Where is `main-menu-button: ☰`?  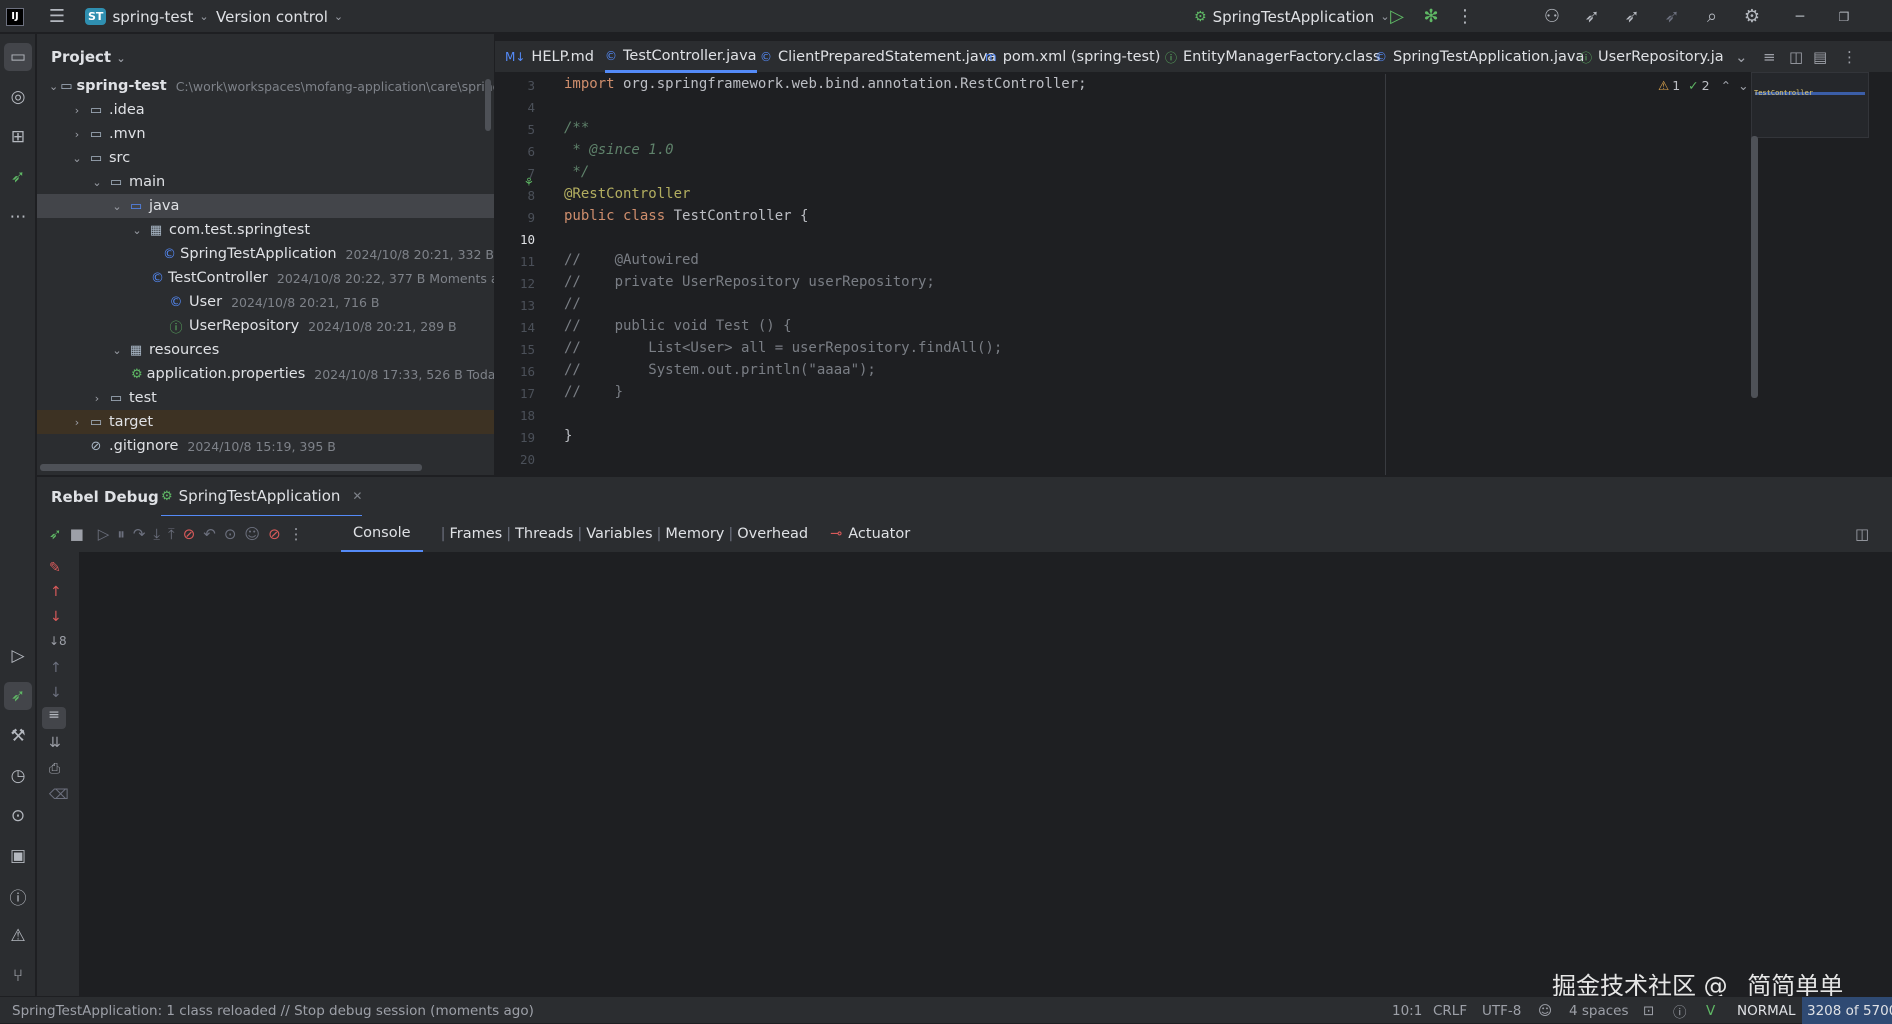 main-menu-button: ☰ is located at coordinates (57, 16).